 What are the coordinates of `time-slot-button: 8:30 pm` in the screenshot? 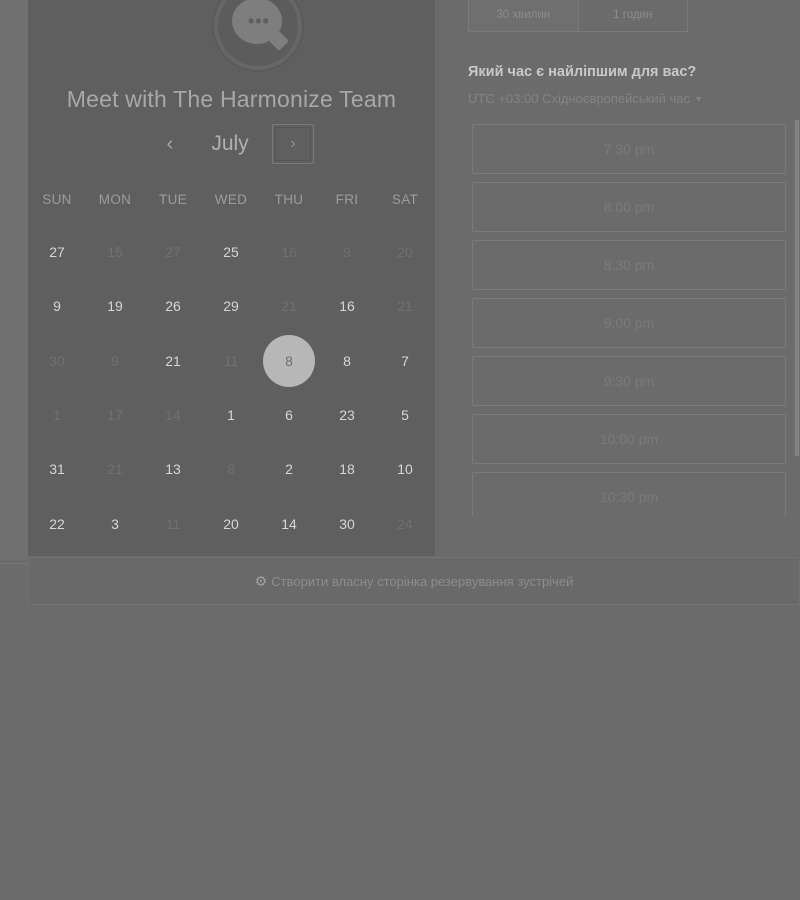 It's located at (629, 265).